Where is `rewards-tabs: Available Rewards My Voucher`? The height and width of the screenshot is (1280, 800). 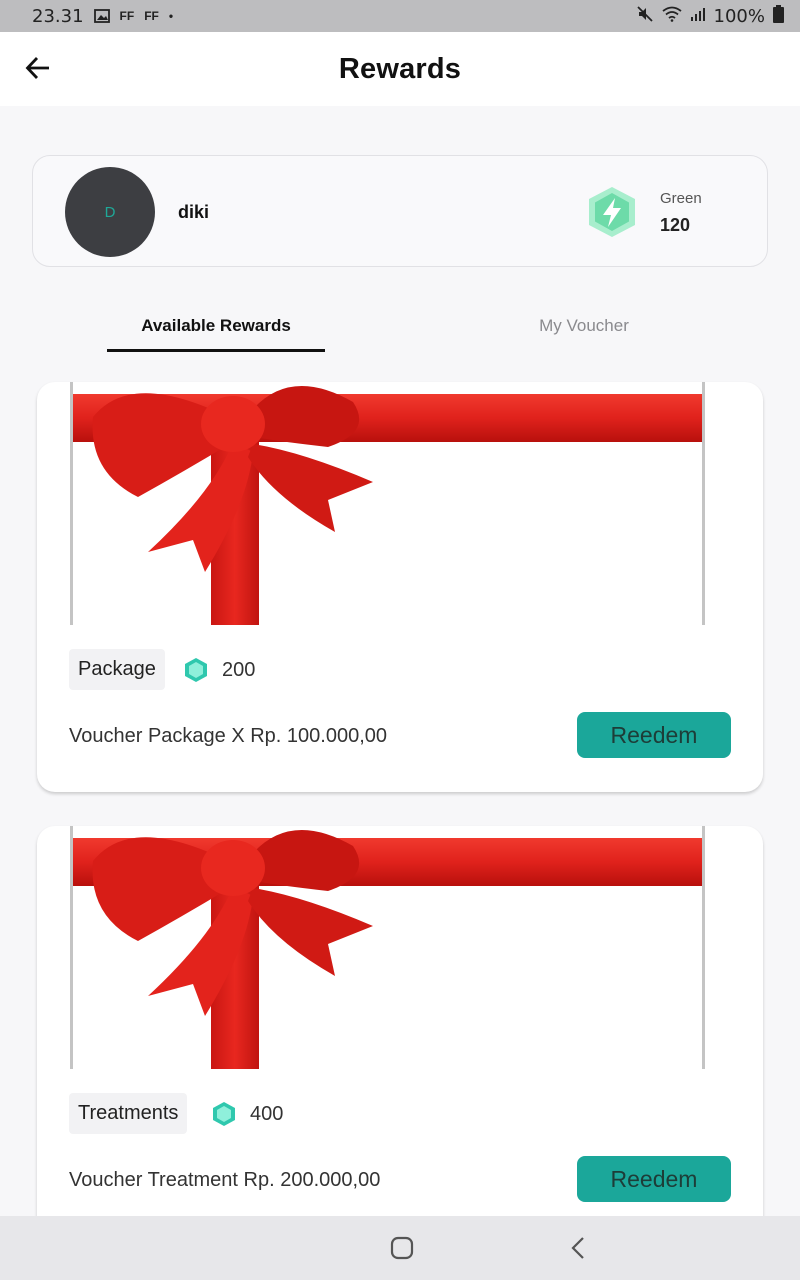
rewards-tabs: Available Rewards My Voucher is located at coordinates (400, 328).